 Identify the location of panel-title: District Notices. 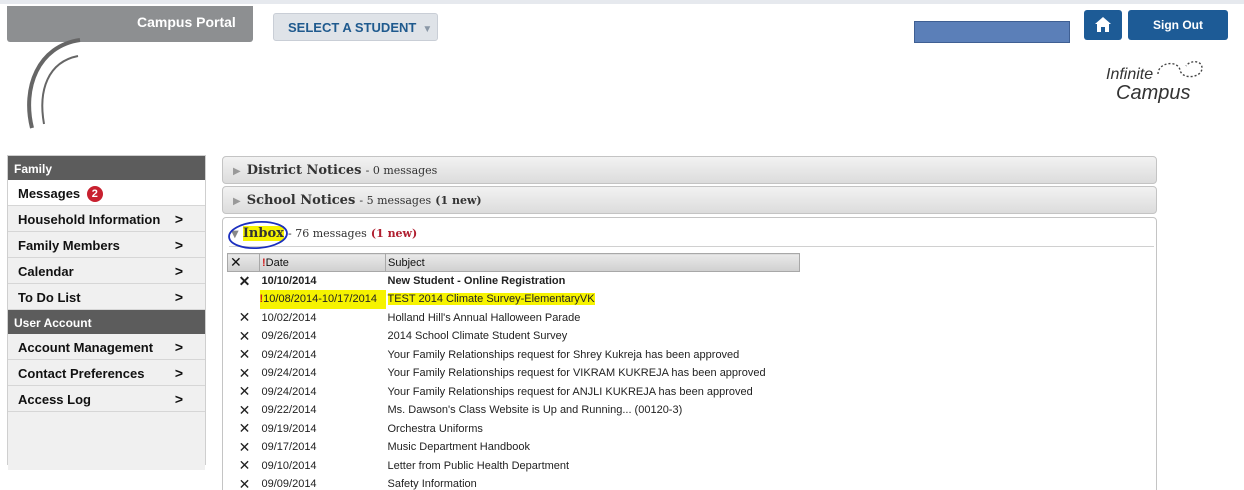
(304, 170).